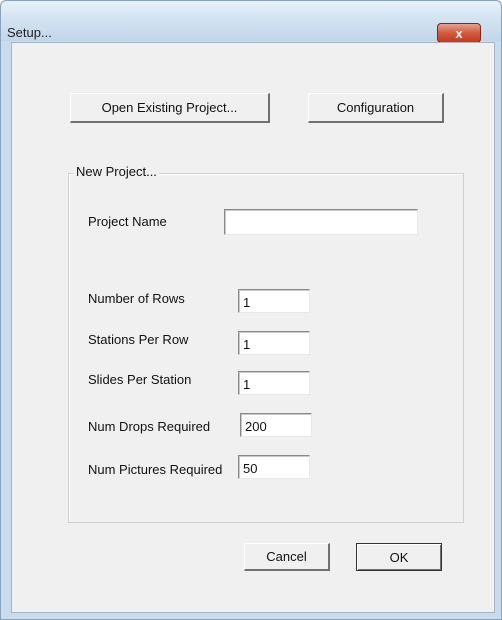 The image size is (502, 620). Describe the element at coordinates (138, 339) in the screenshot. I see `stations-per-row-label: Stations Per Row` at that location.